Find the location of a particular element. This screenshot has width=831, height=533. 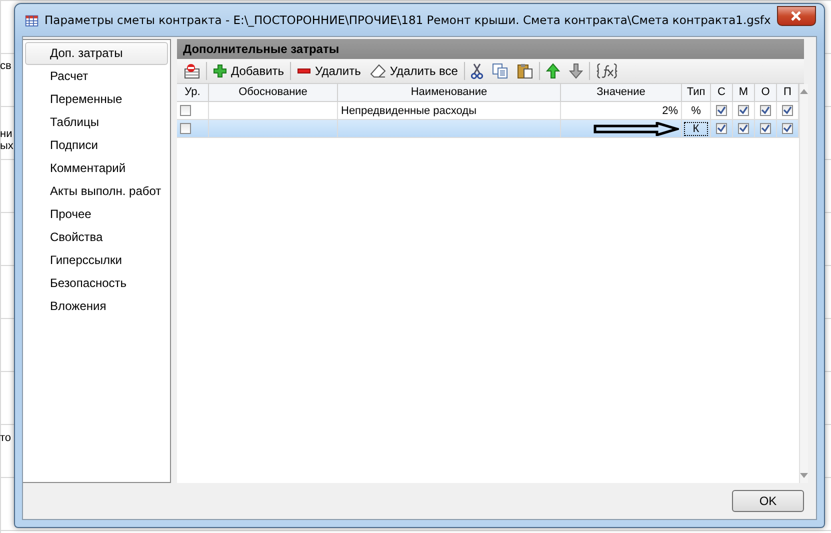

plus-icon is located at coordinates (220, 71).